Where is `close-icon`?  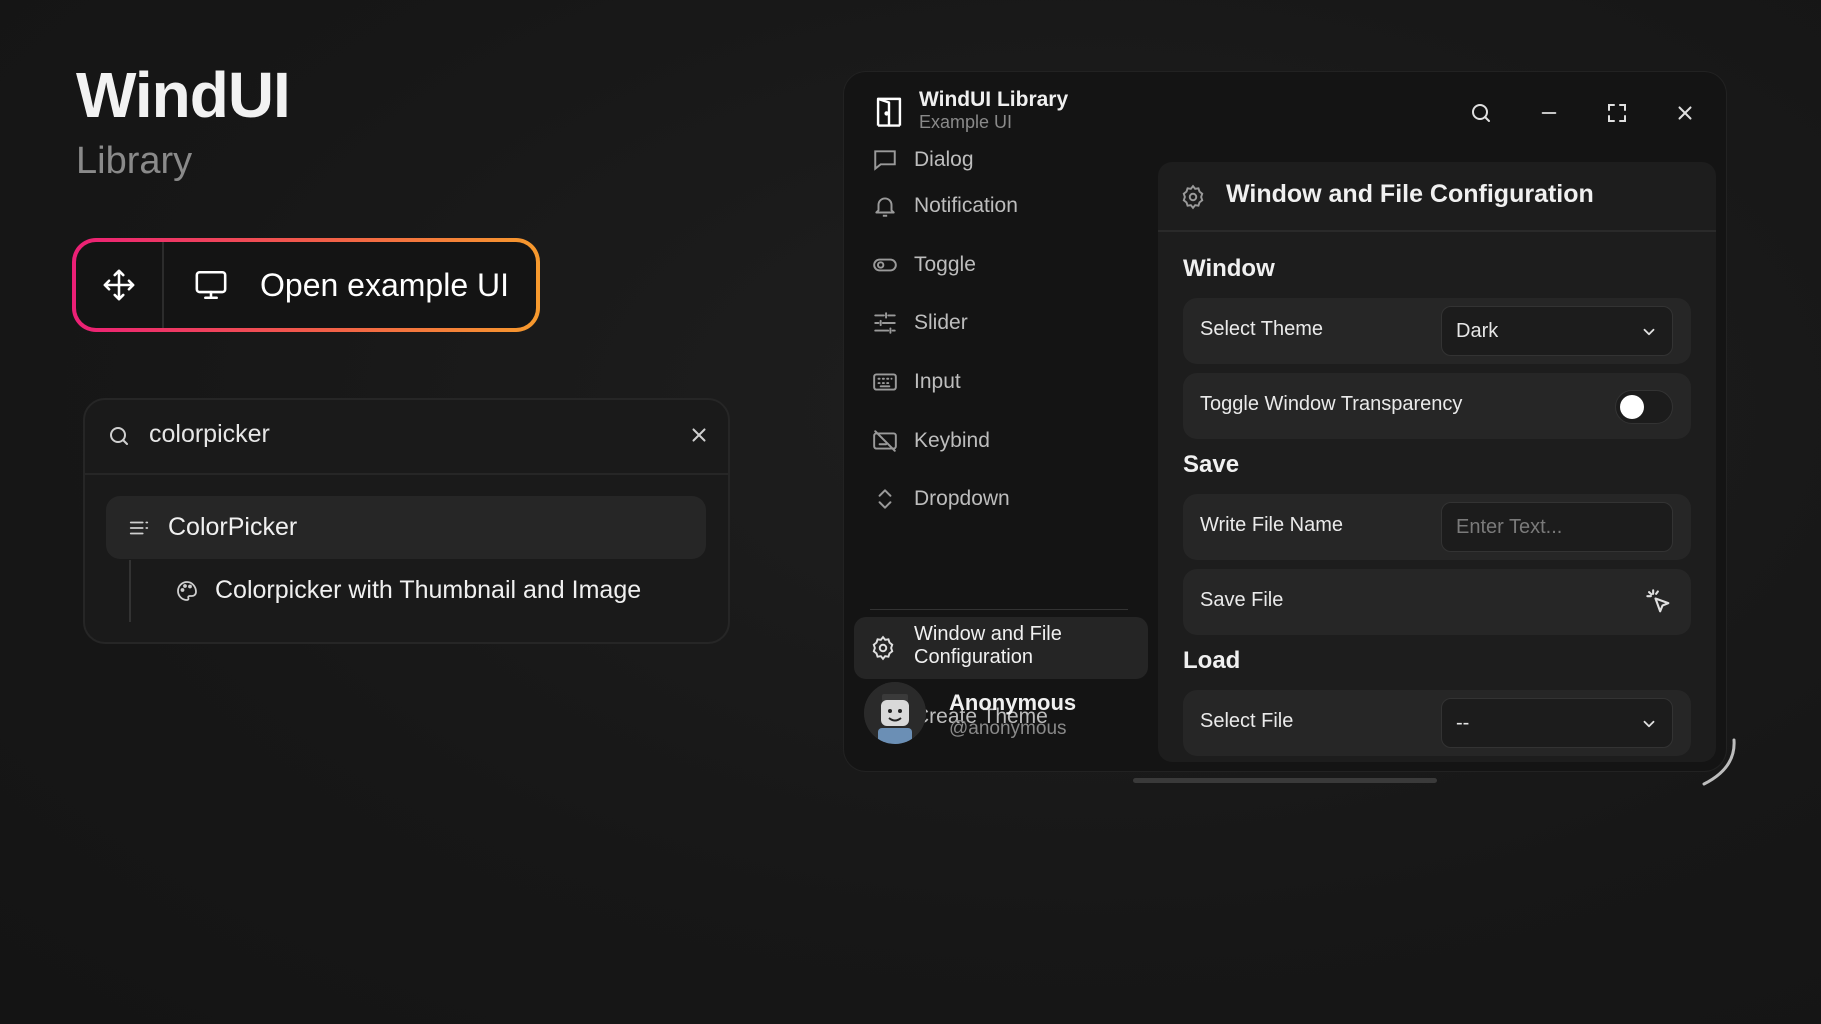
close-icon is located at coordinates (1685, 113).